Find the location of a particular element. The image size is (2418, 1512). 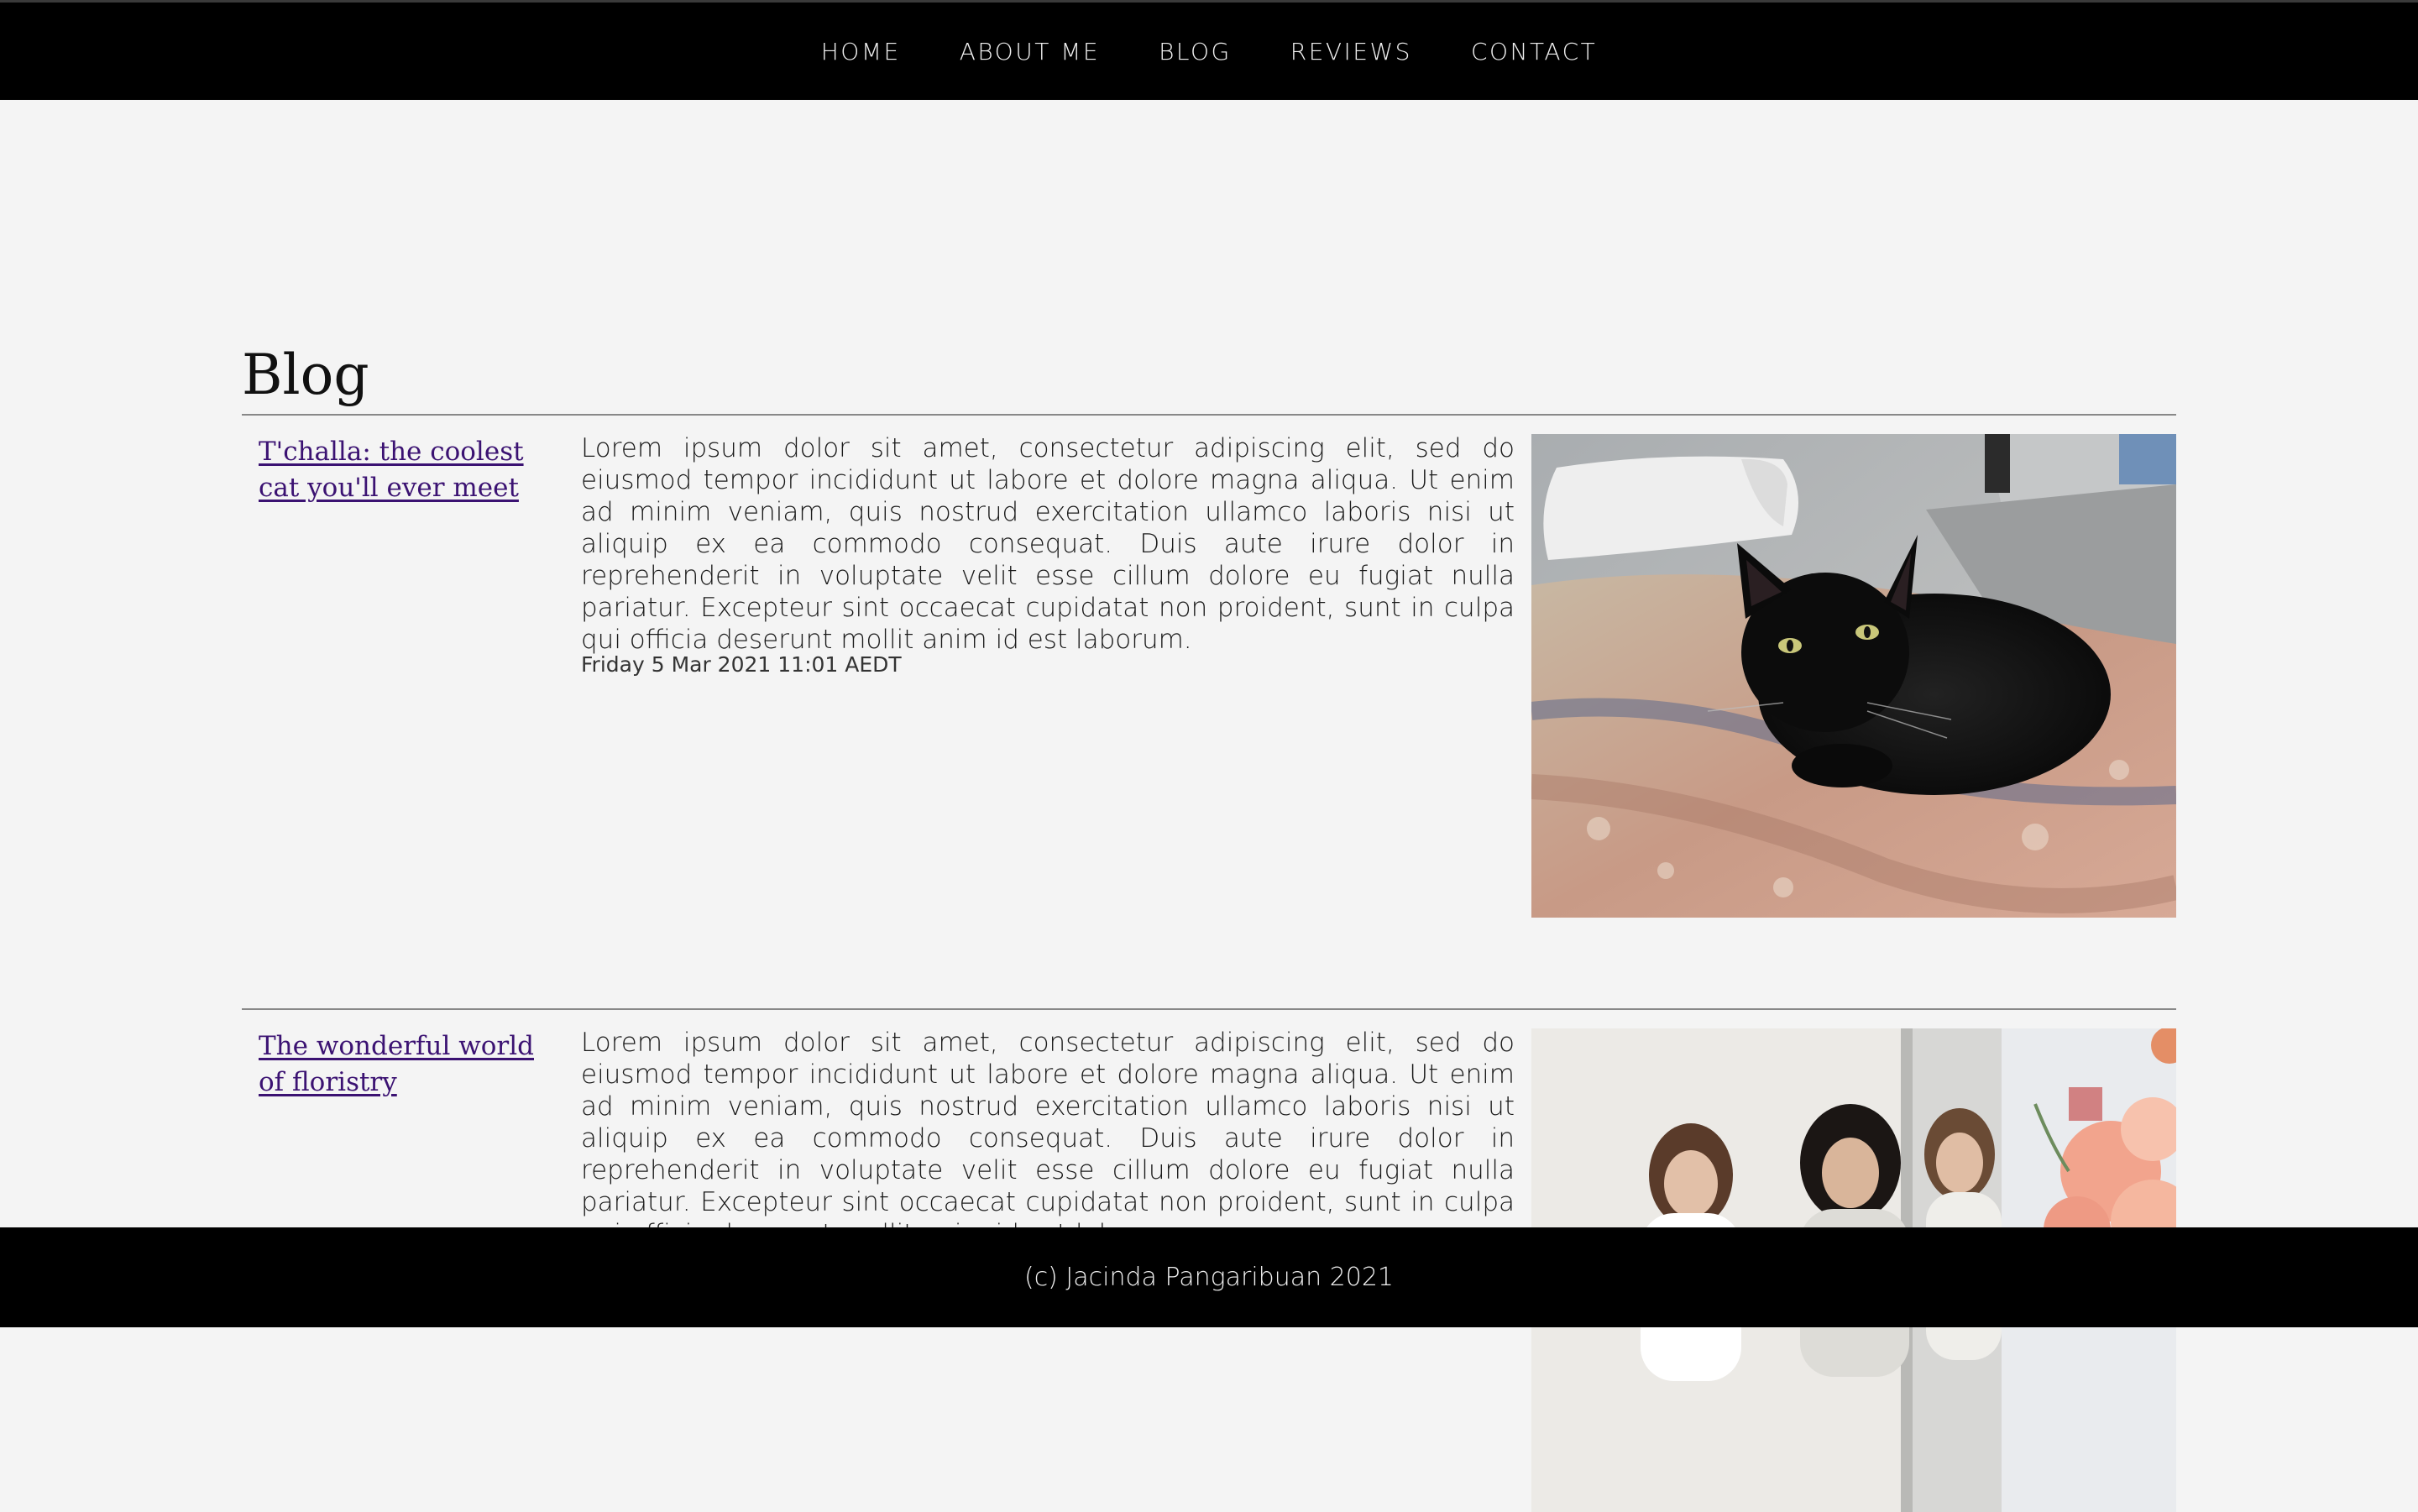

footer-copyright: (c) Jacinda Pangaribuan 2021 is located at coordinates (1208, 1277).